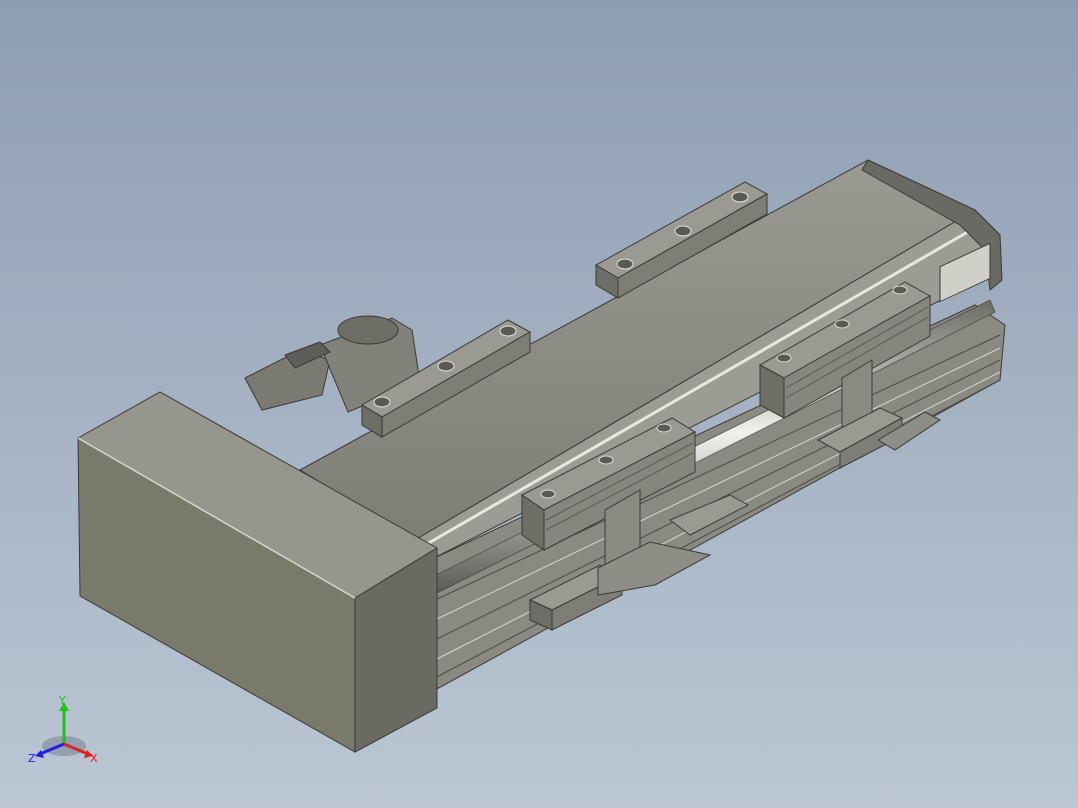 The image size is (1078, 808). Describe the element at coordinates (32, 758) in the screenshot. I see `z-axis-label: Z` at that location.